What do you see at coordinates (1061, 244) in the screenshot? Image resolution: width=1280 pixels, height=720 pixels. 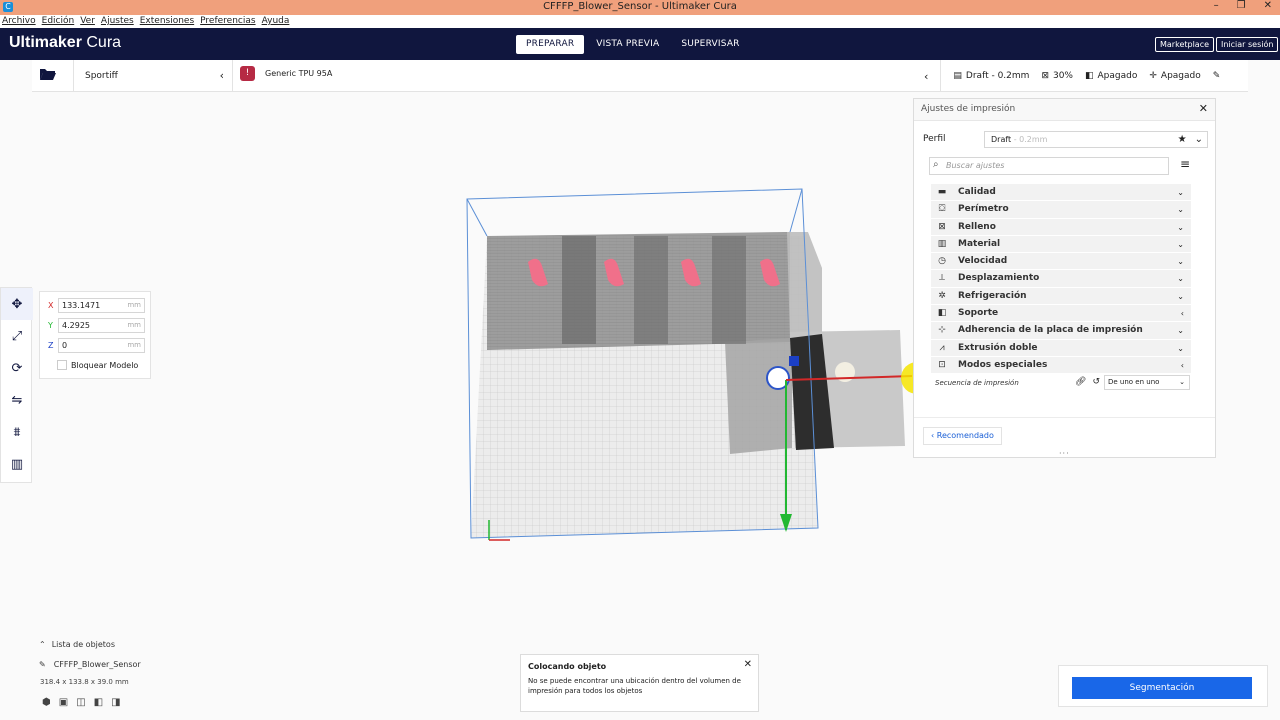 I see `category-material: ▥ Material ⌄` at bounding box center [1061, 244].